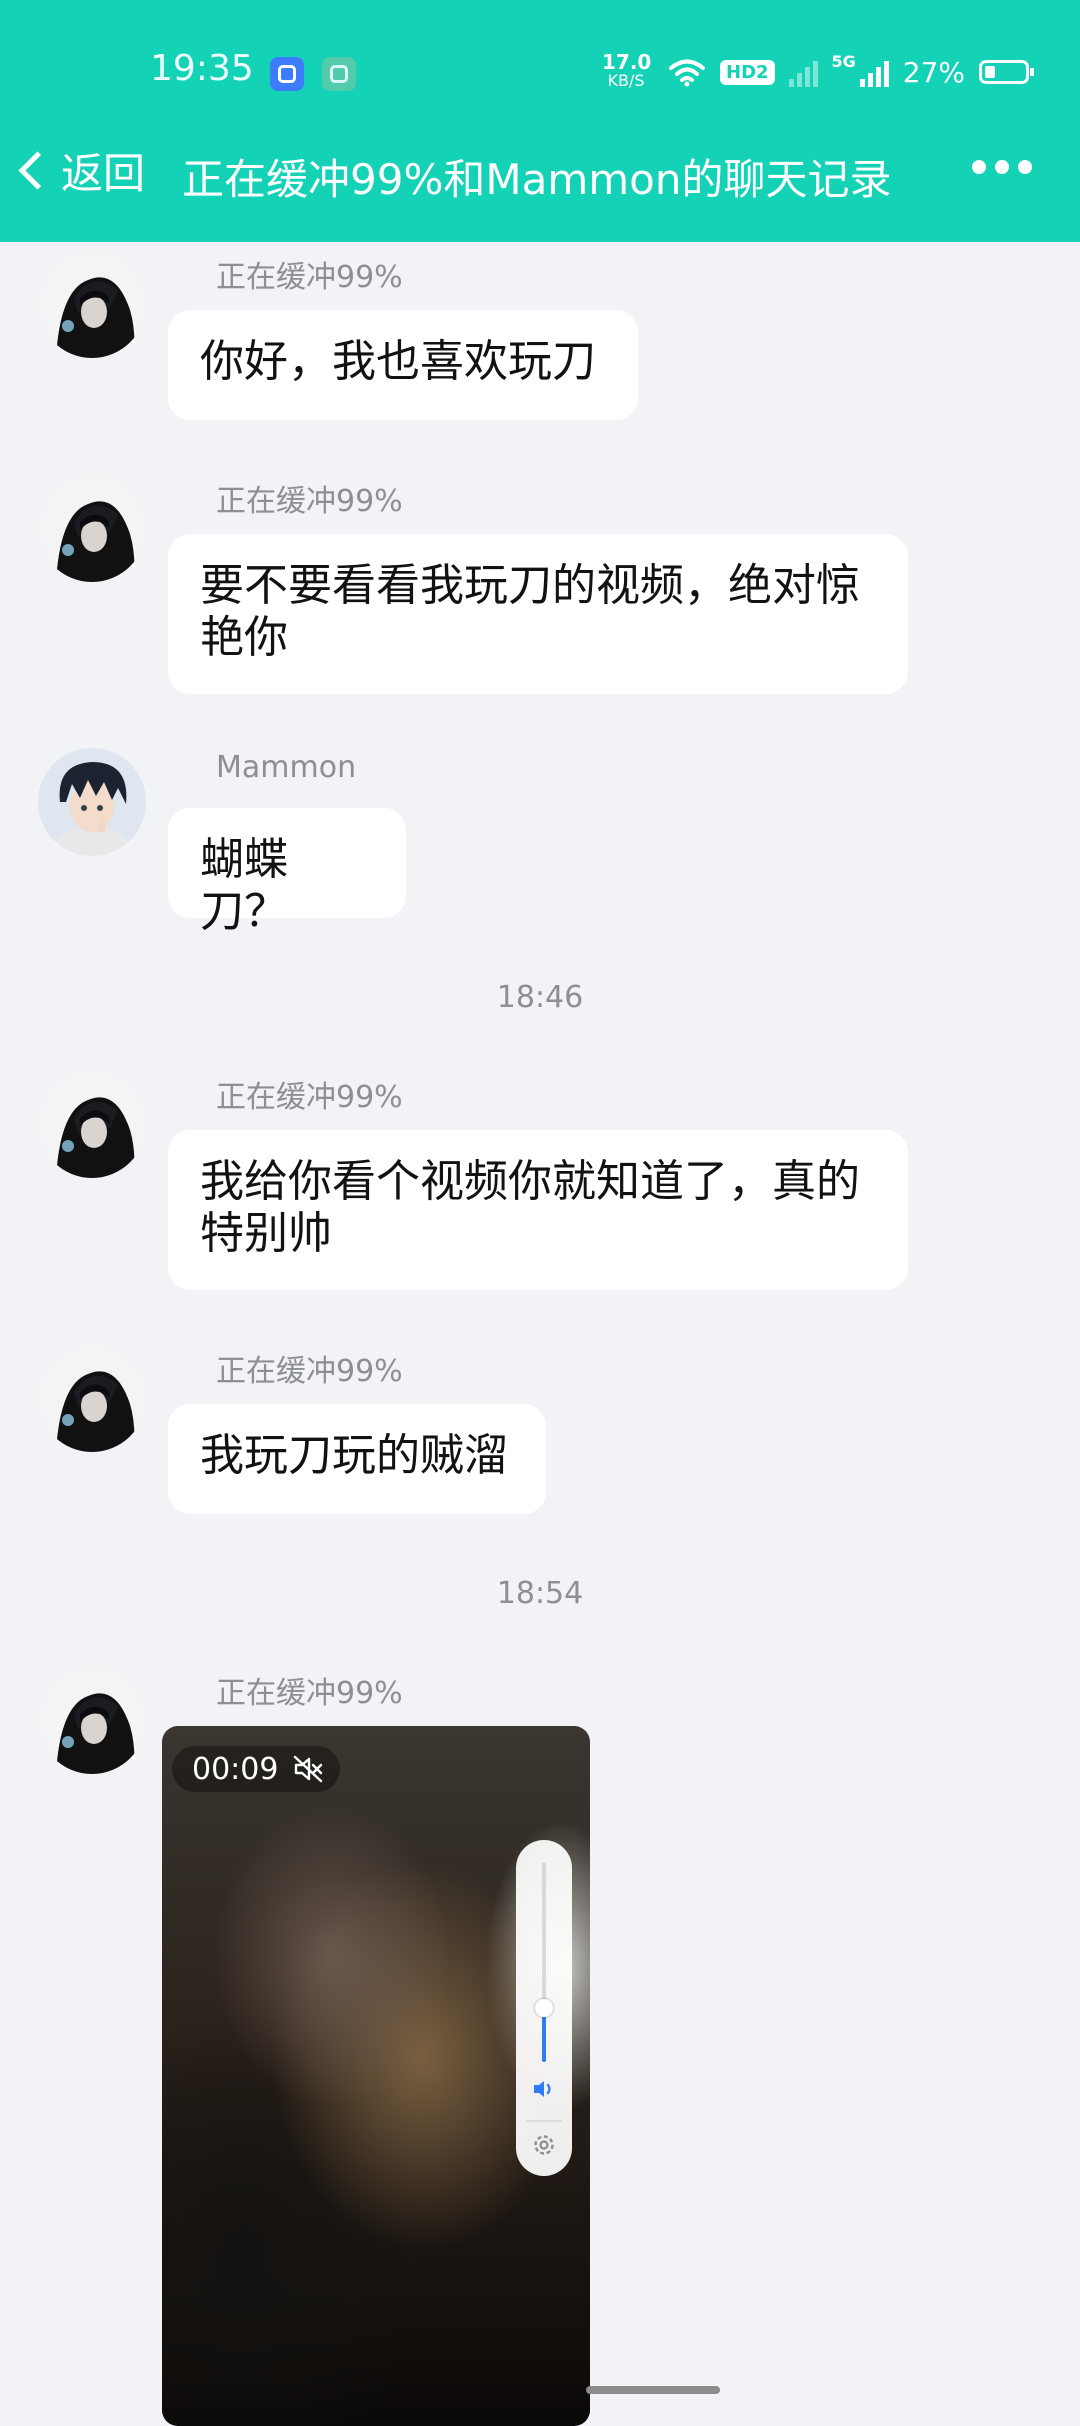 The width and height of the screenshot is (1080, 2426). Describe the element at coordinates (544, 2121) in the screenshot. I see `divider` at that location.